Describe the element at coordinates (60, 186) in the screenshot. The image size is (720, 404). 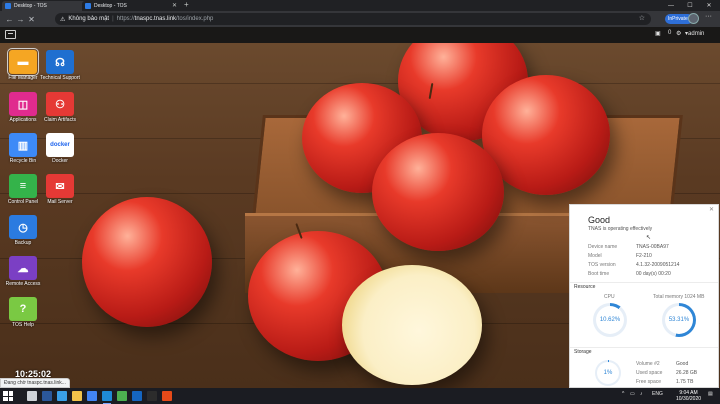
I see `mail-icon: ✉` at that location.